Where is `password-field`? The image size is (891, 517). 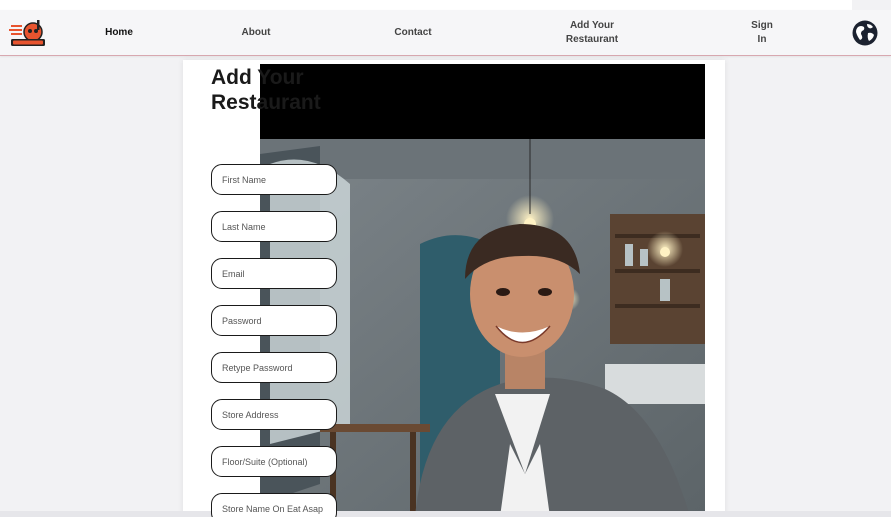 password-field is located at coordinates (274, 320).